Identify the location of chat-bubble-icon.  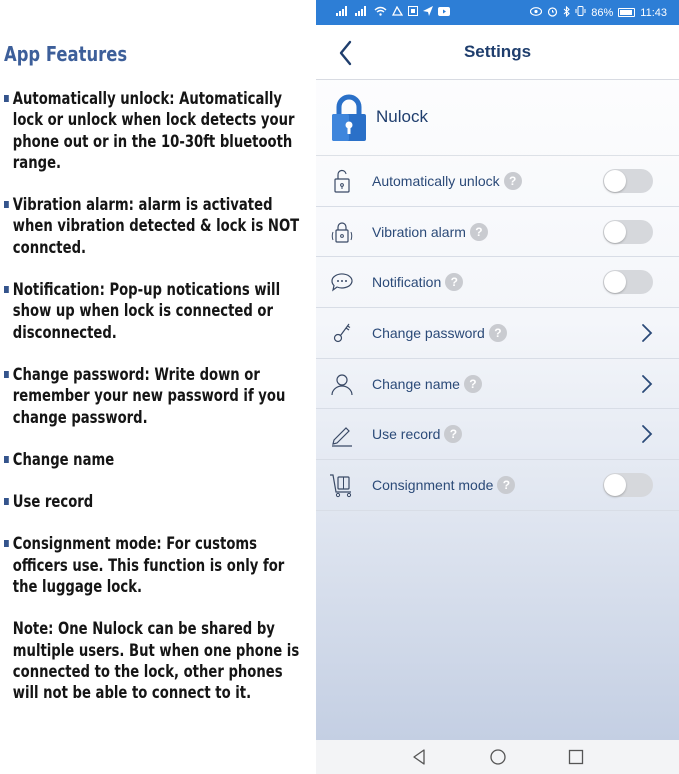
(342, 282).